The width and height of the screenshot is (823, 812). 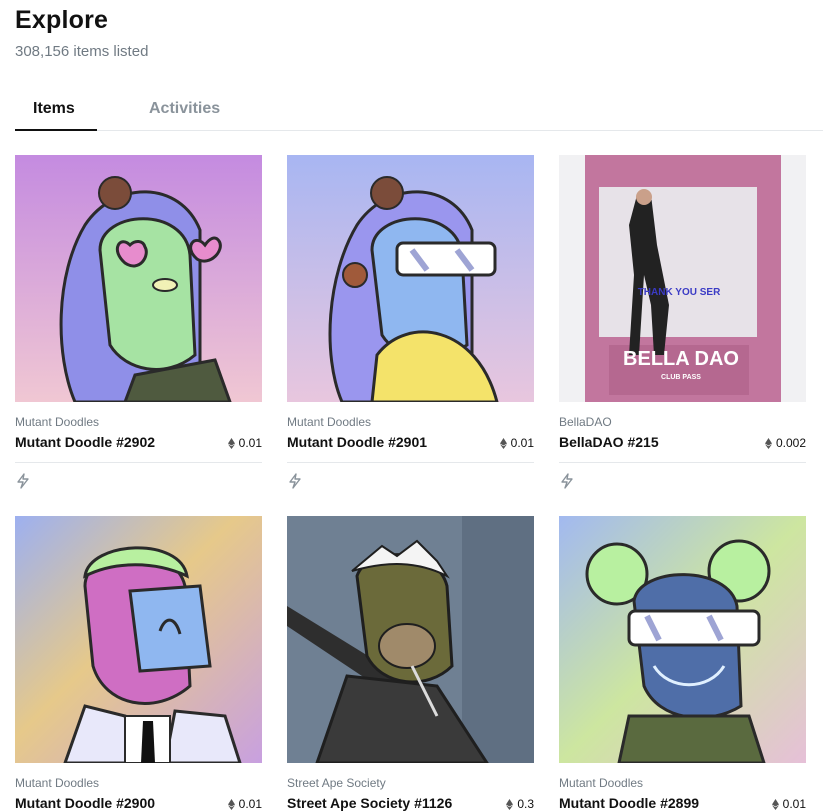 What do you see at coordinates (357, 442) in the screenshot?
I see `item-name: Mutant Doodle #2901` at bounding box center [357, 442].